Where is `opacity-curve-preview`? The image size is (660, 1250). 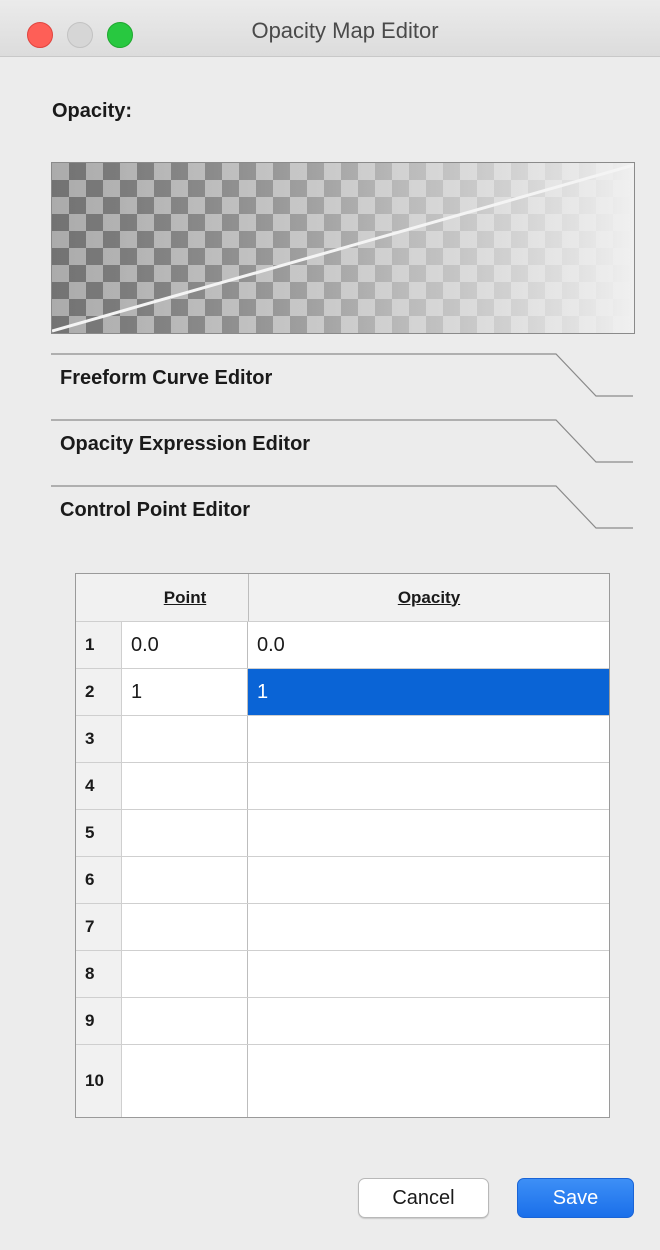 opacity-curve-preview is located at coordinates (343, 248).